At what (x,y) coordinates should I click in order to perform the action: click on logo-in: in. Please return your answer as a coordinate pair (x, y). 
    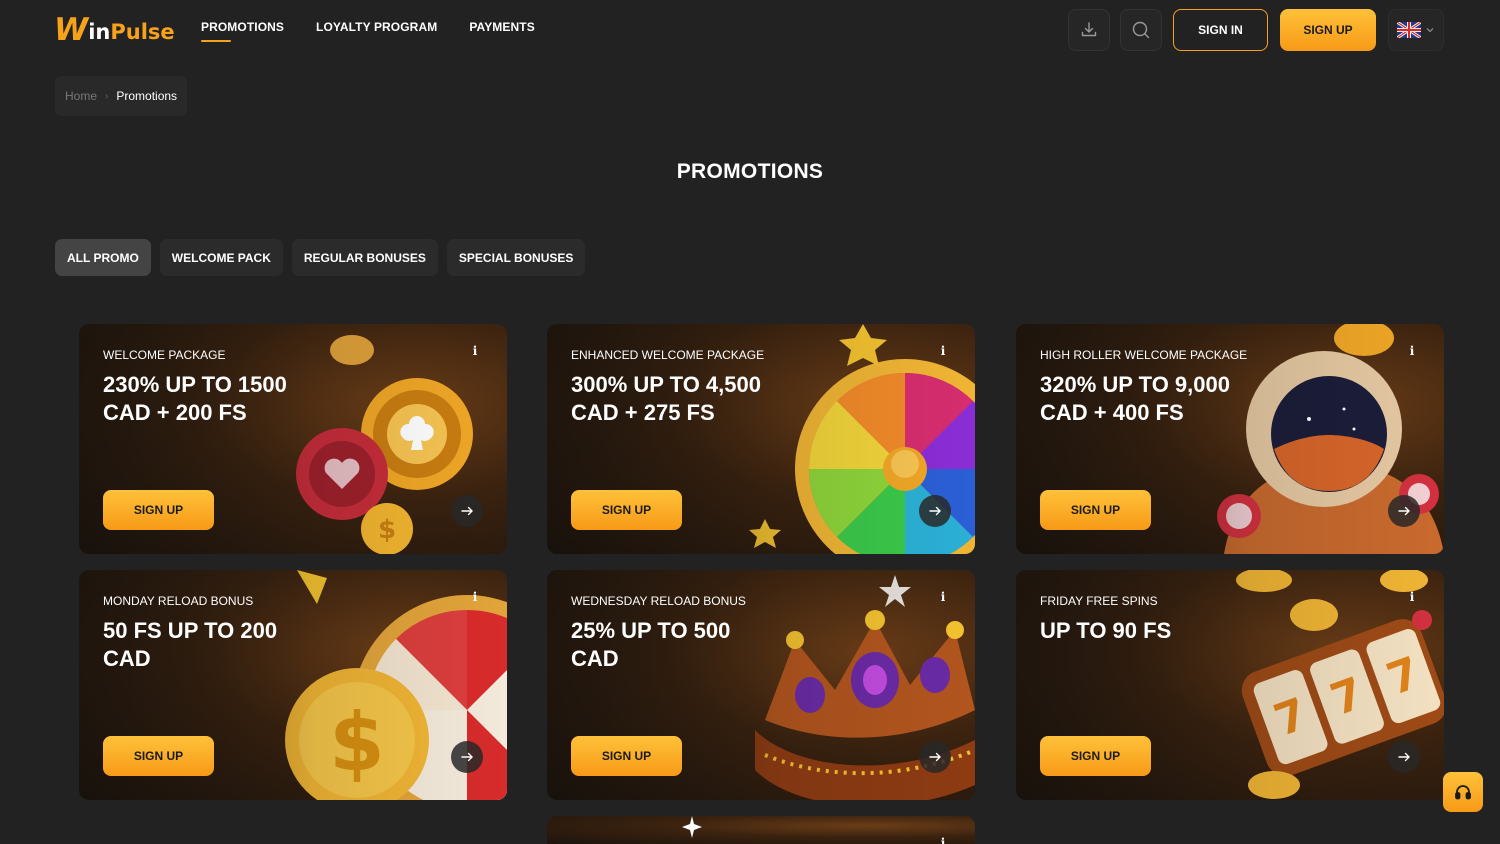
    Looking at the image, I should click on (99, 32).